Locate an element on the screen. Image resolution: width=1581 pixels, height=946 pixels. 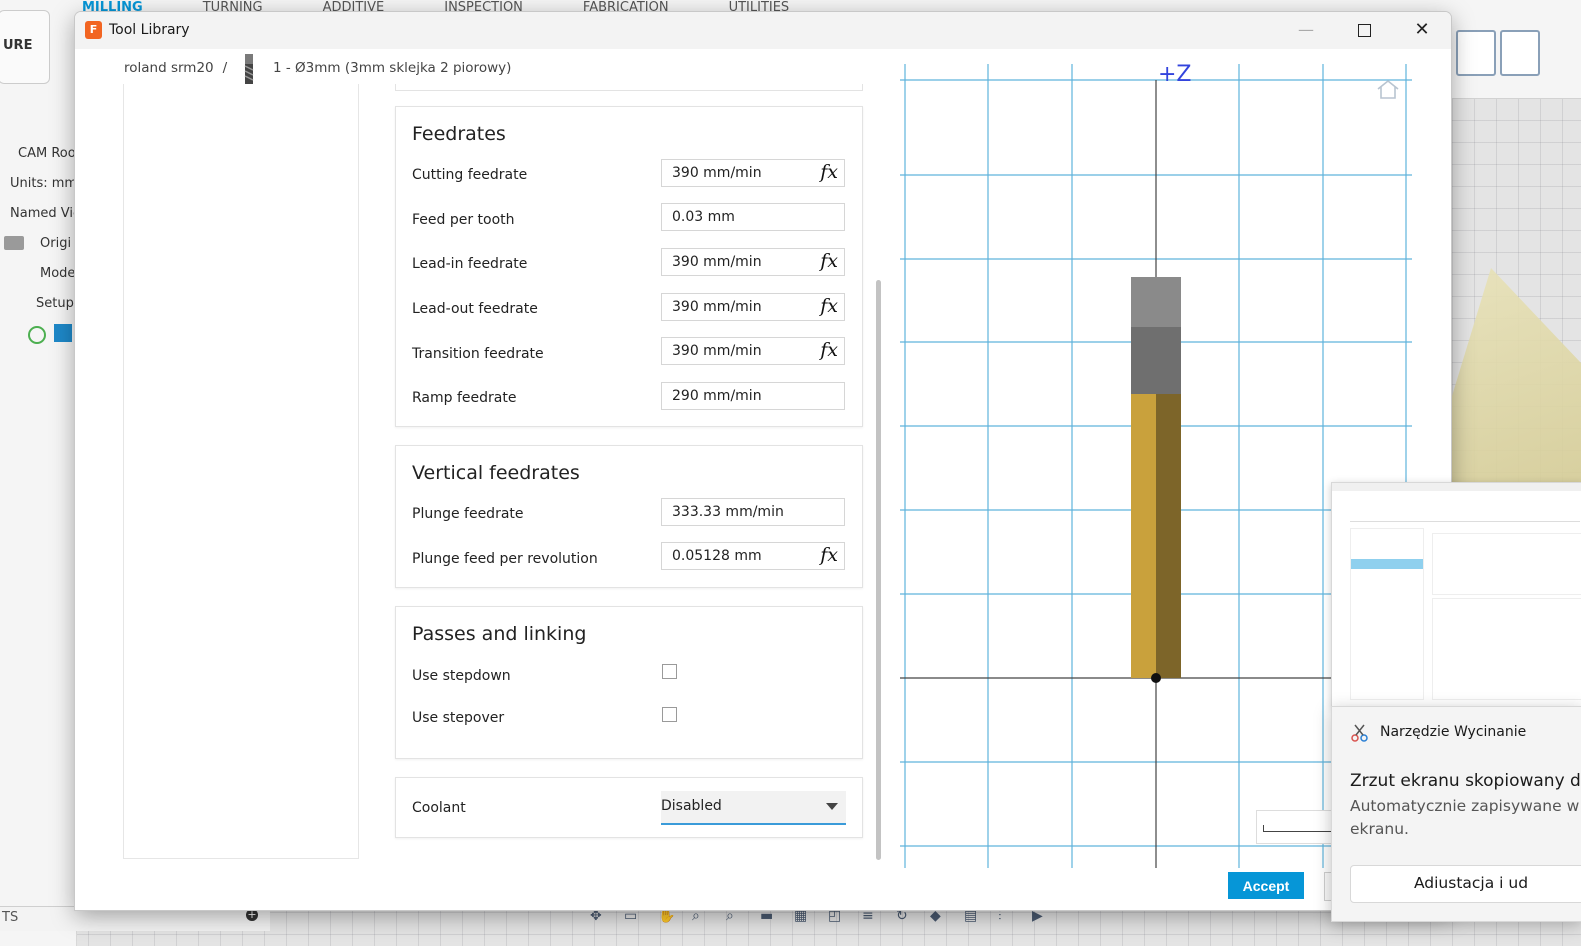
ramp-feedrate-input: 290 mm/min is located at coordinates (753, 396).